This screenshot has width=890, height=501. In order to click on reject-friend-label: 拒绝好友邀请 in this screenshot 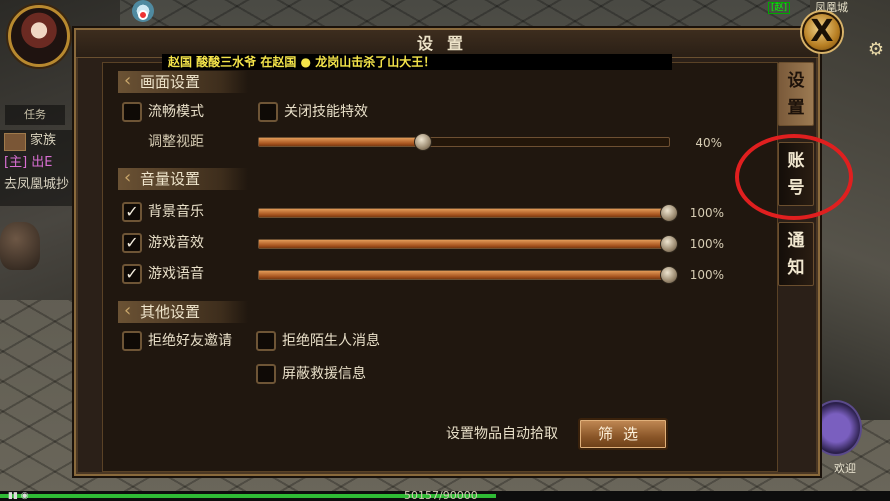, I will do `click(190, 341)`.